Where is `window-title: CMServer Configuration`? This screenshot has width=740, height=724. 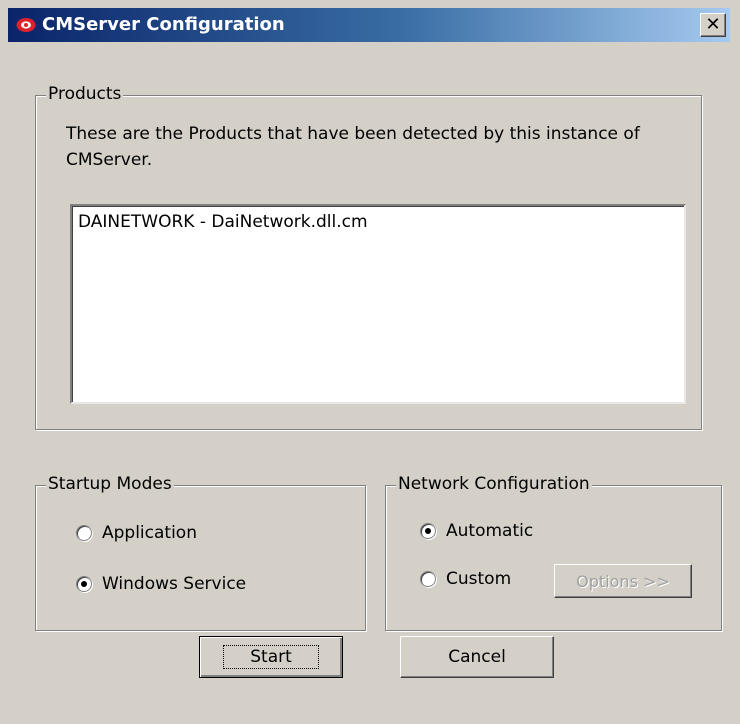
window-title: CMServer Configuration is located at coordinates (163, 24).